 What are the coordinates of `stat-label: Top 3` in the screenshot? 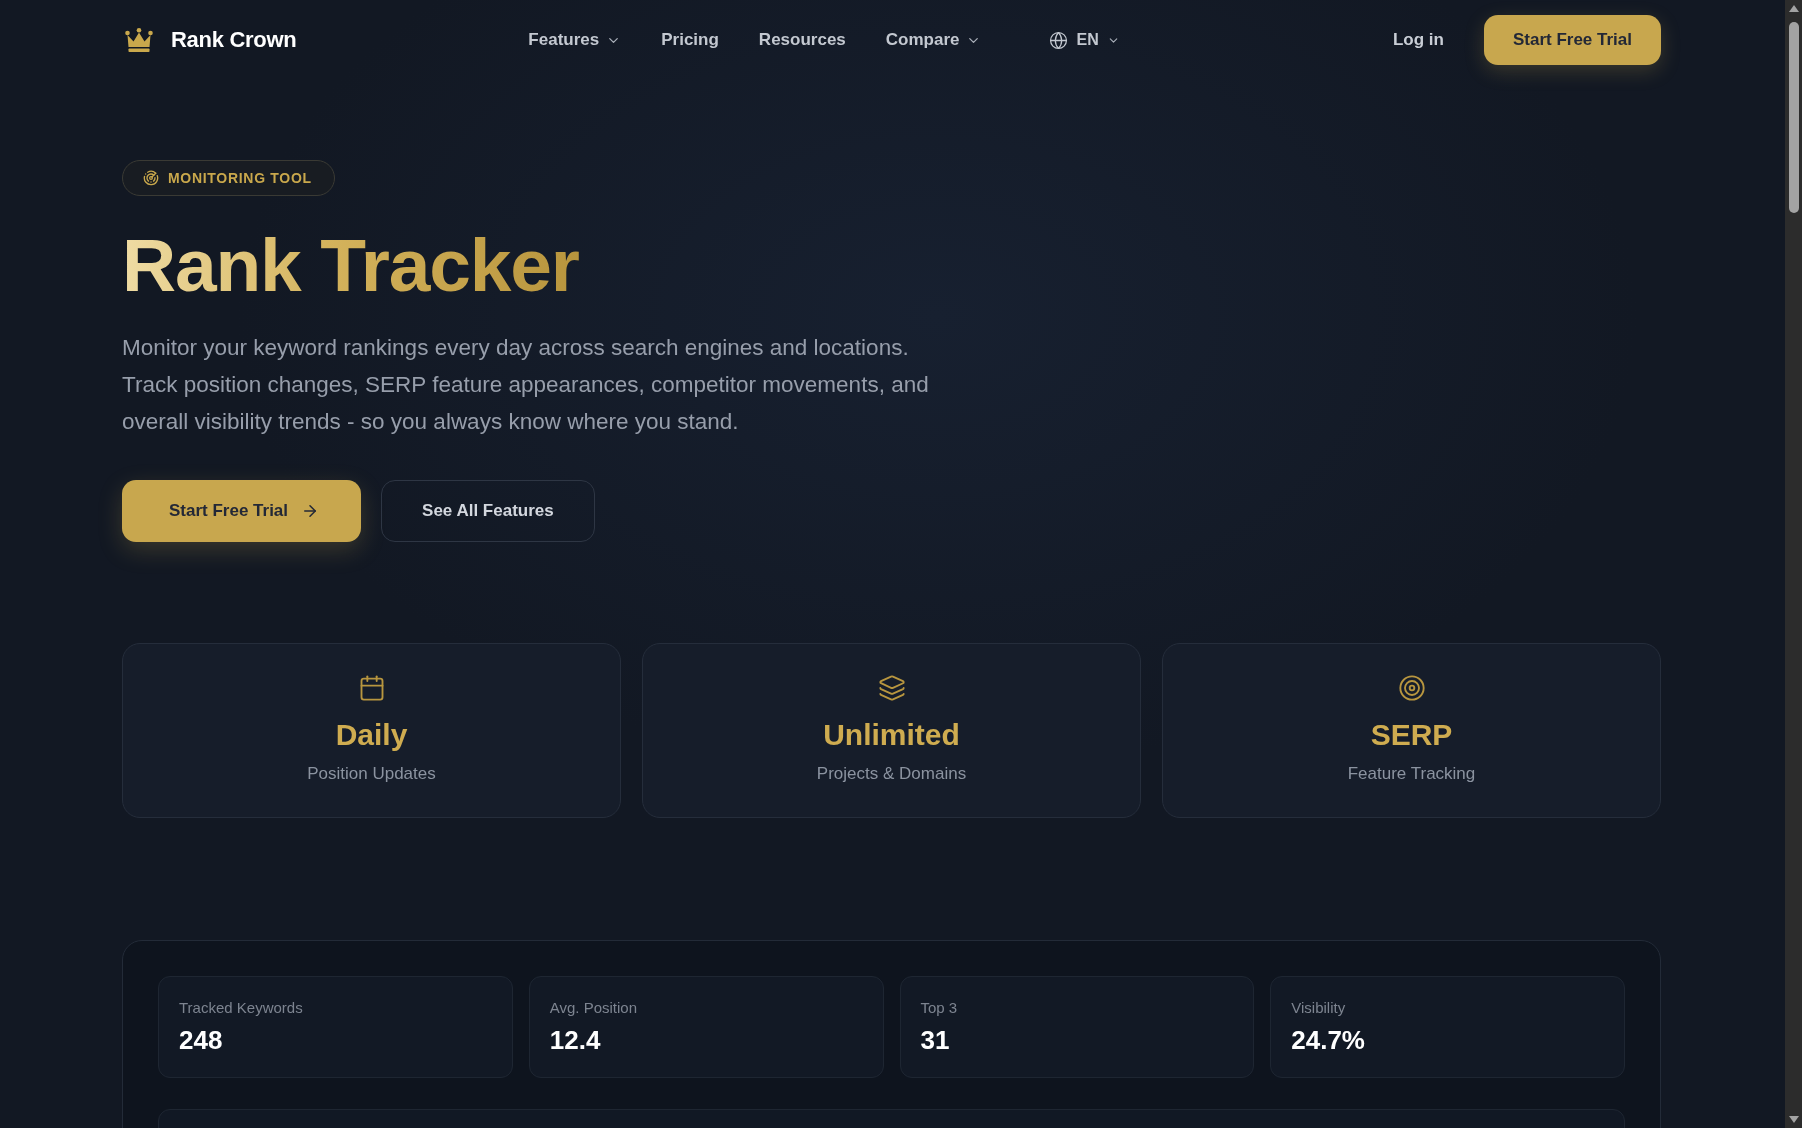 It's located at (939, 1007).